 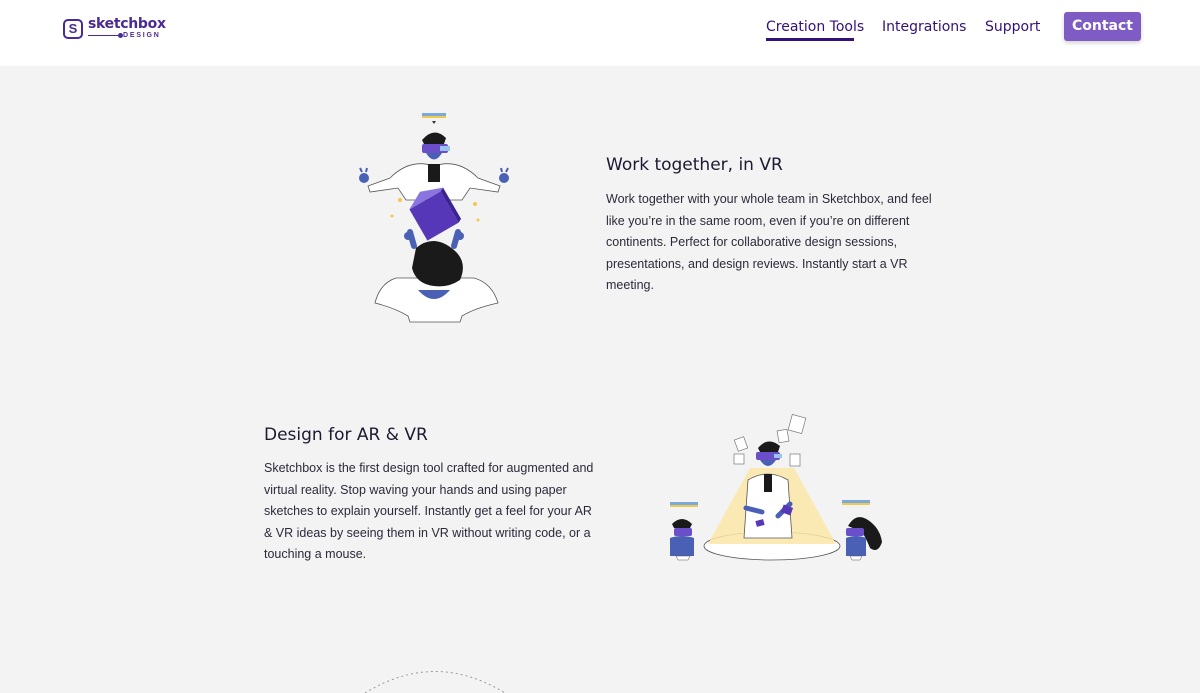 What do you see at coordinates (435, 218) in the screenshot?
I see `vr-collaboration-illustration-icon` at bounding box center [435, 218].